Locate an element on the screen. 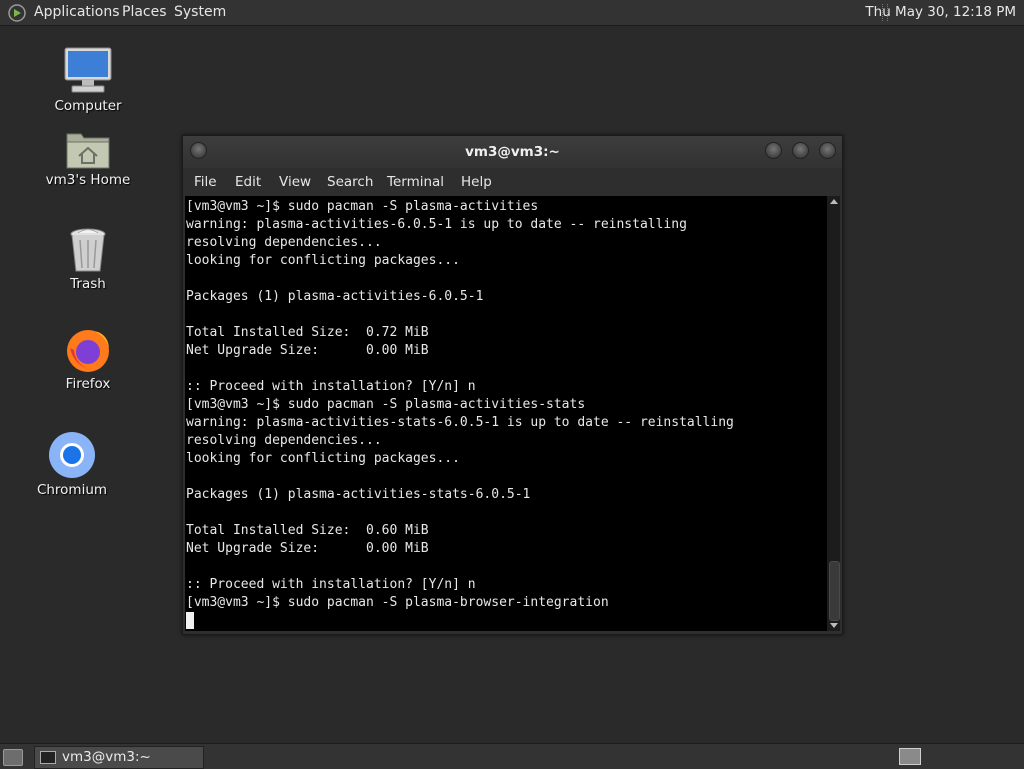  menu-file: File is located at coordinates (205, 182).